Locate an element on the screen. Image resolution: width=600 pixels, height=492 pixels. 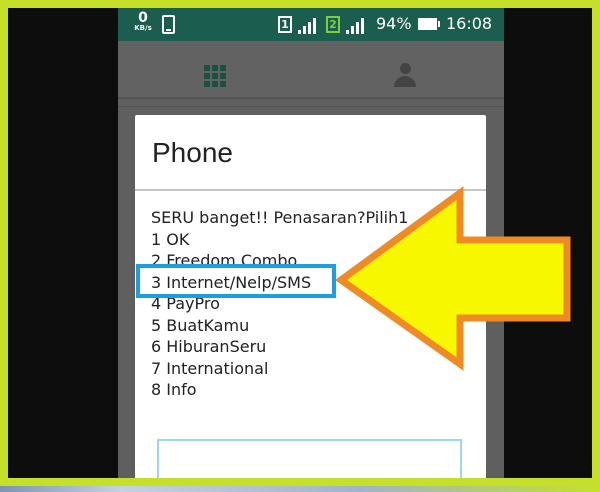
network-speed-value: 0 is located at coordinates (143, 18).